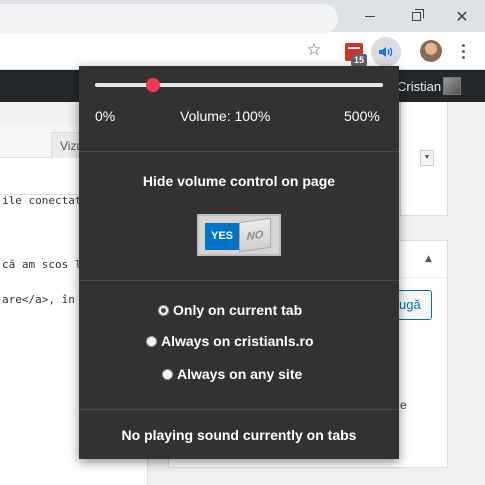 The image size is (485, 485). What do you see at coordinates (42, 200) in the screenshot?
I see `code-line: ile conectat` at bounding box center [42, 200].